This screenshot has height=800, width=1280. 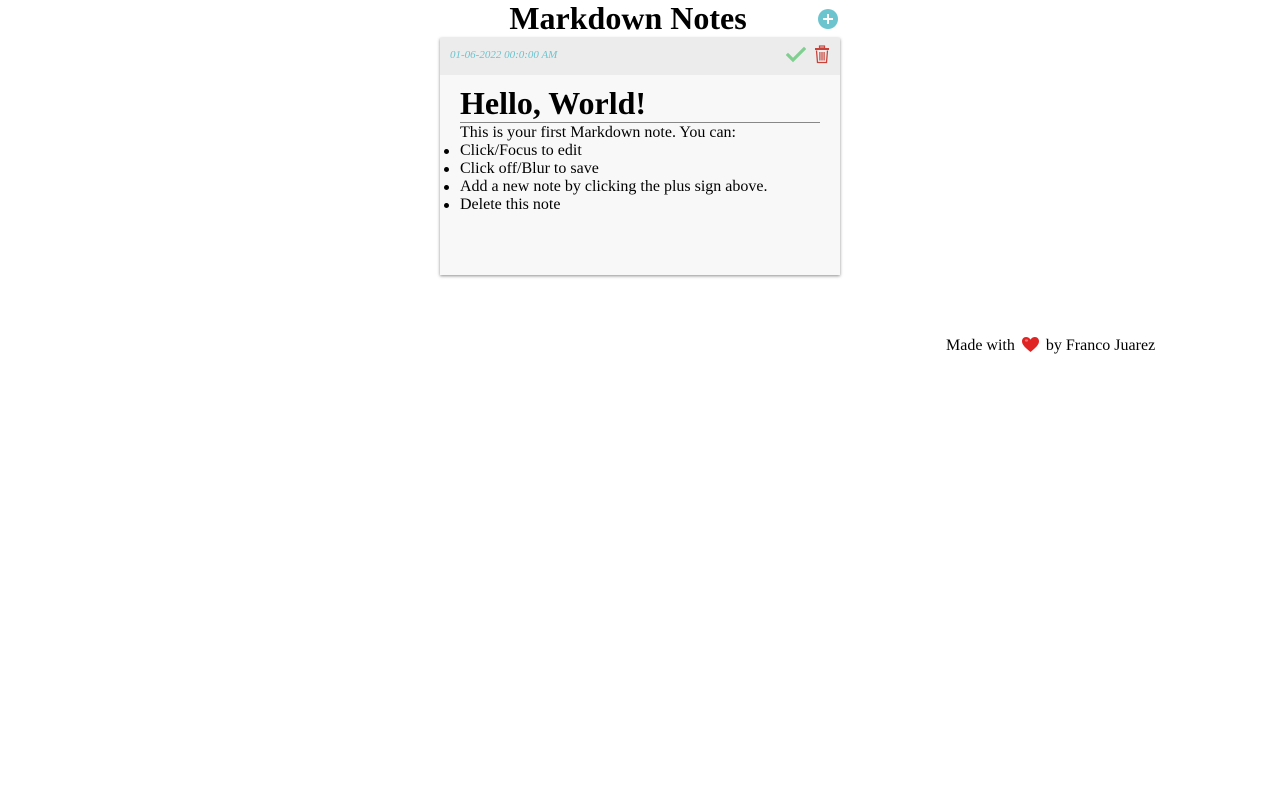 I want to click on delete-button, so click(x=822, y=54).